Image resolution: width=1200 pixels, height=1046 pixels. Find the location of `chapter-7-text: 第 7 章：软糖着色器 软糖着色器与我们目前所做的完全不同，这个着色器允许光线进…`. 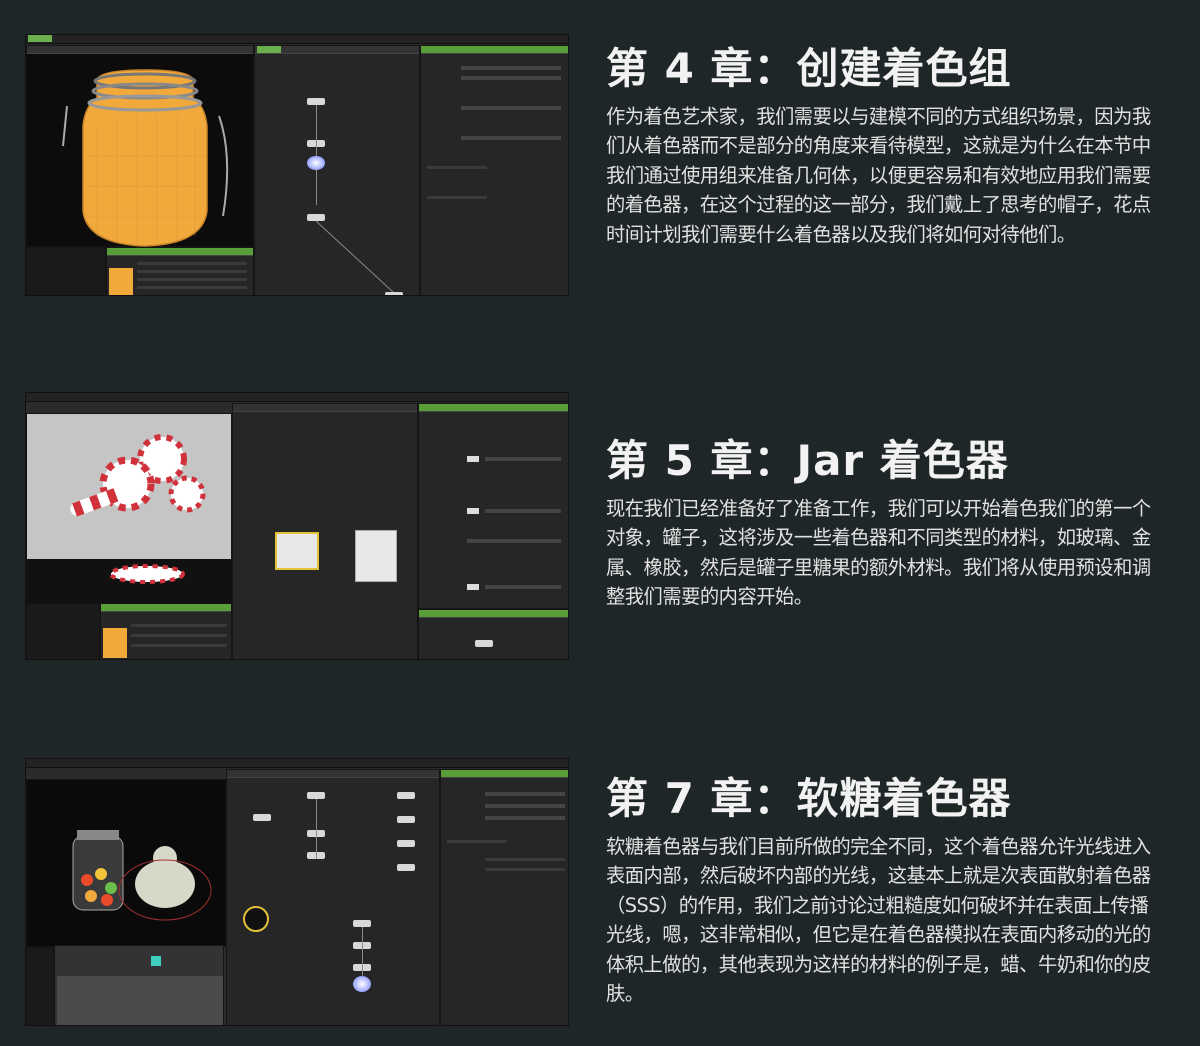

chapter-7-text: 第 7 章：软糖着色器 软糖着色器与我们目前所做的完全不同，这个着色器允许光线进… is located at coordinates (886, 891).